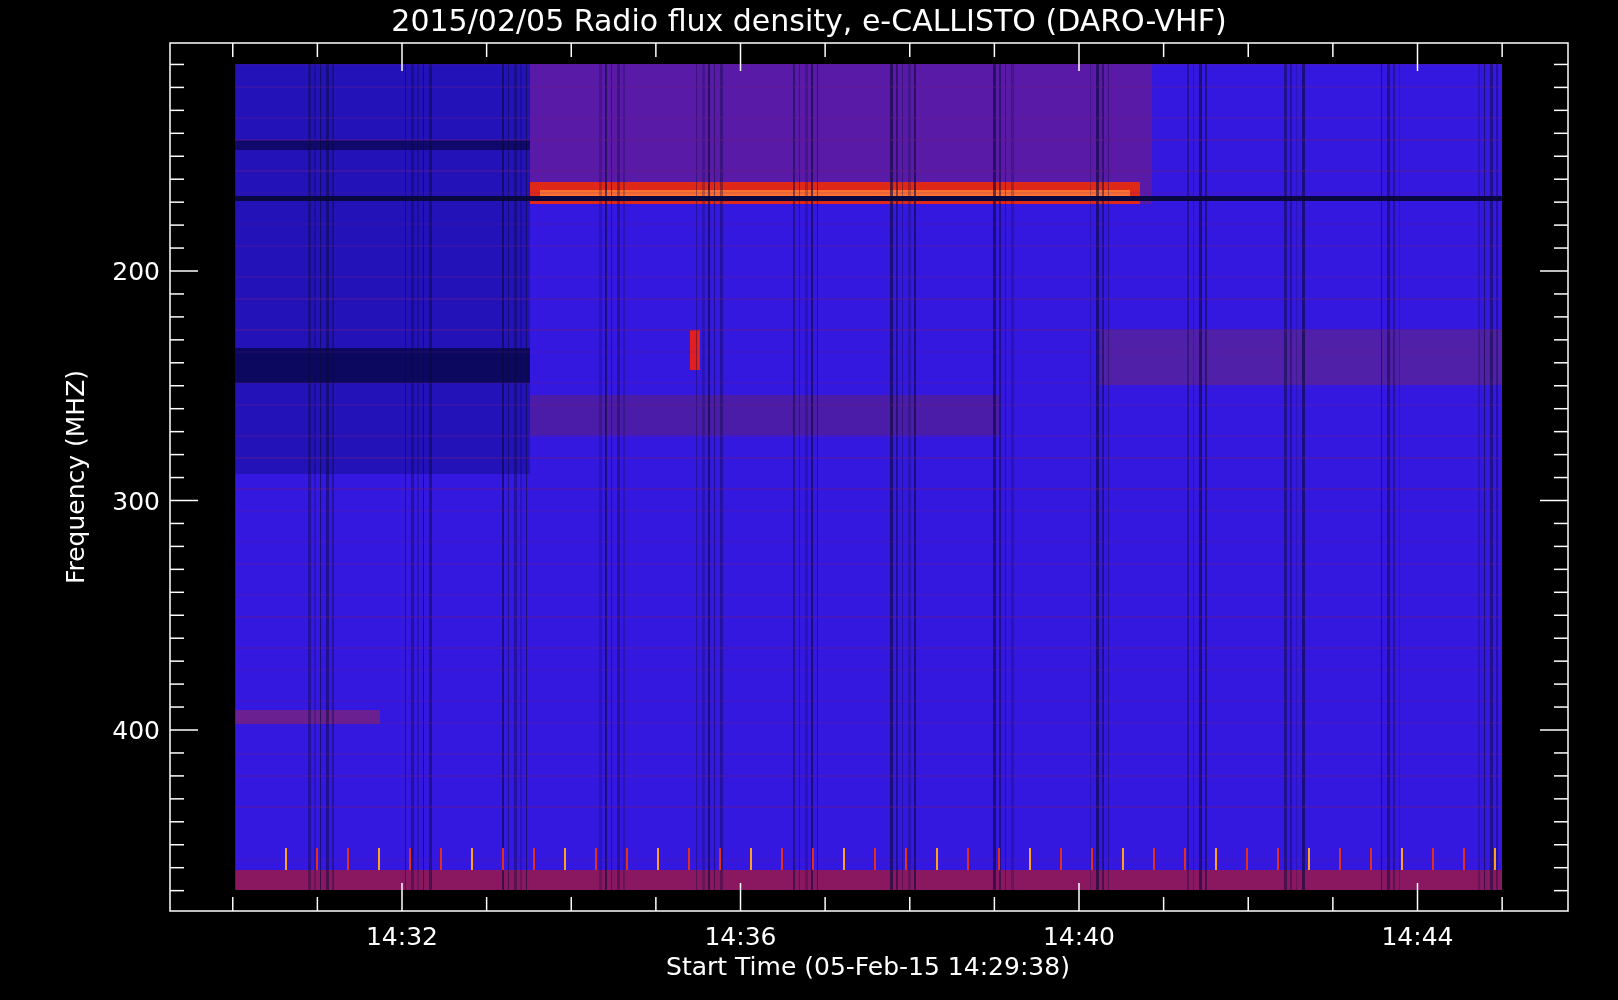  What do you see at coordinates (75, 477) in the screenshot?
I see `y-axis-label: Frequency (MHZ)` at bounding box center [75, 477].